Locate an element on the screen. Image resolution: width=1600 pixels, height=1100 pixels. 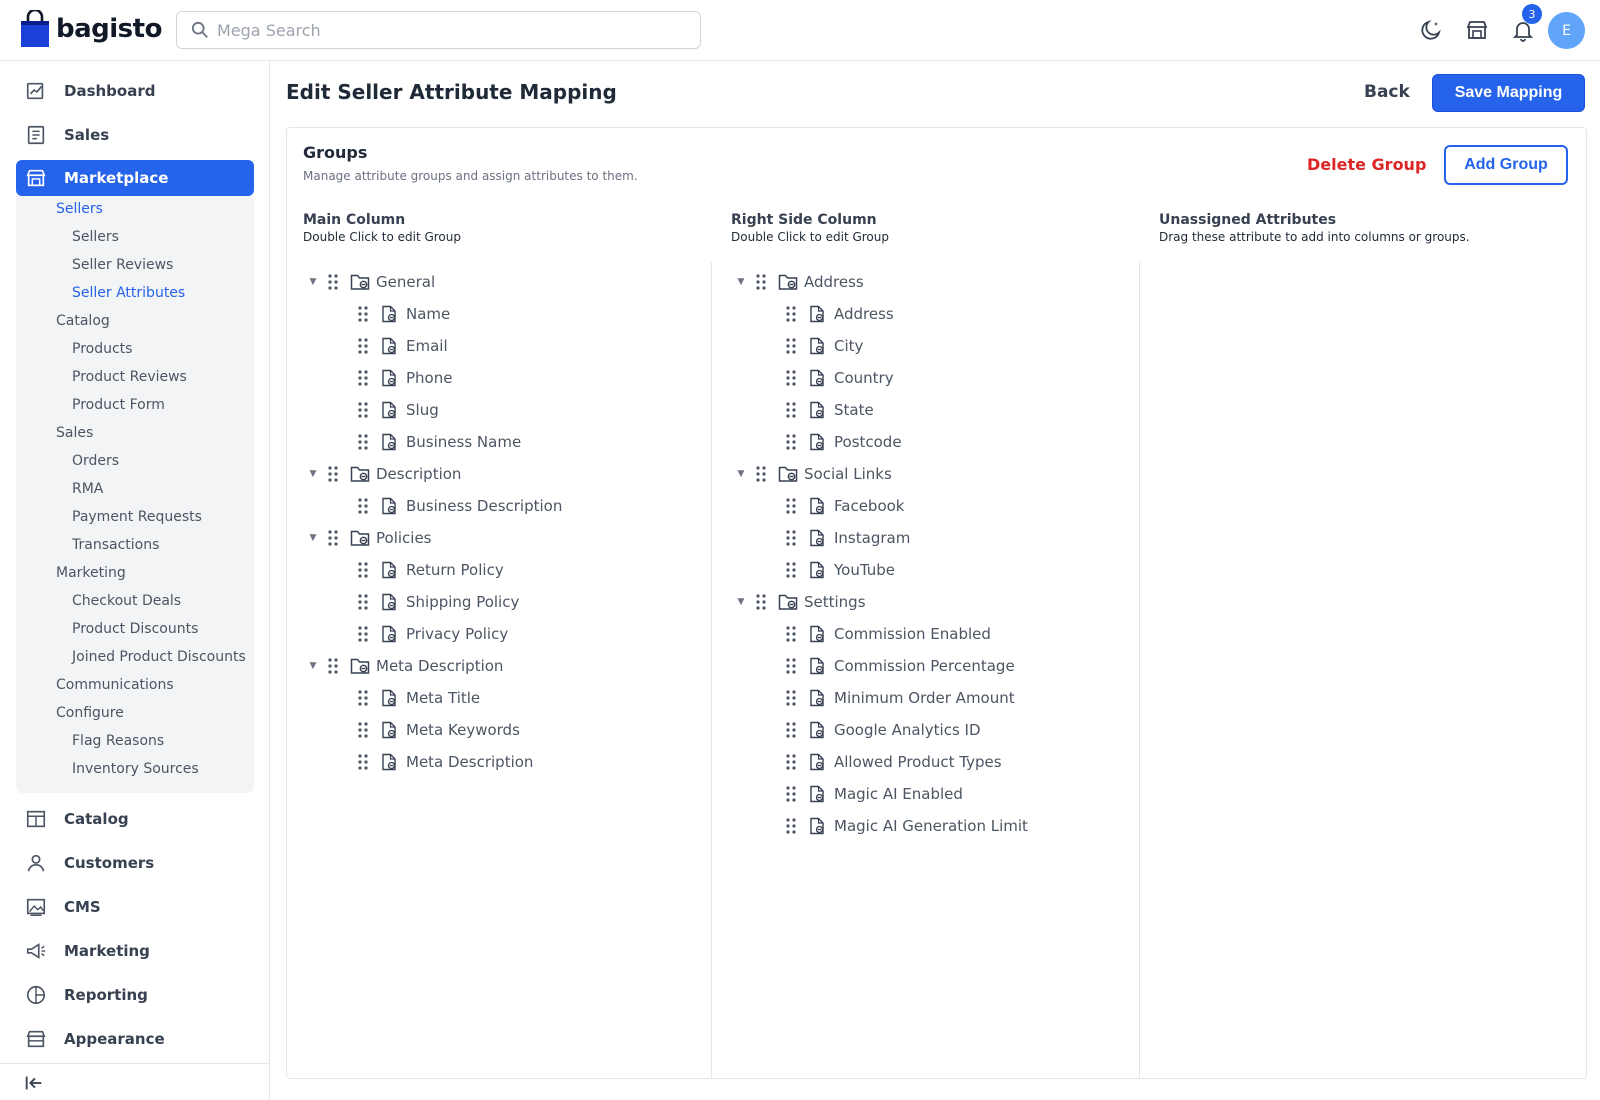
attribute-row: State is located at coordinates (829, 410).